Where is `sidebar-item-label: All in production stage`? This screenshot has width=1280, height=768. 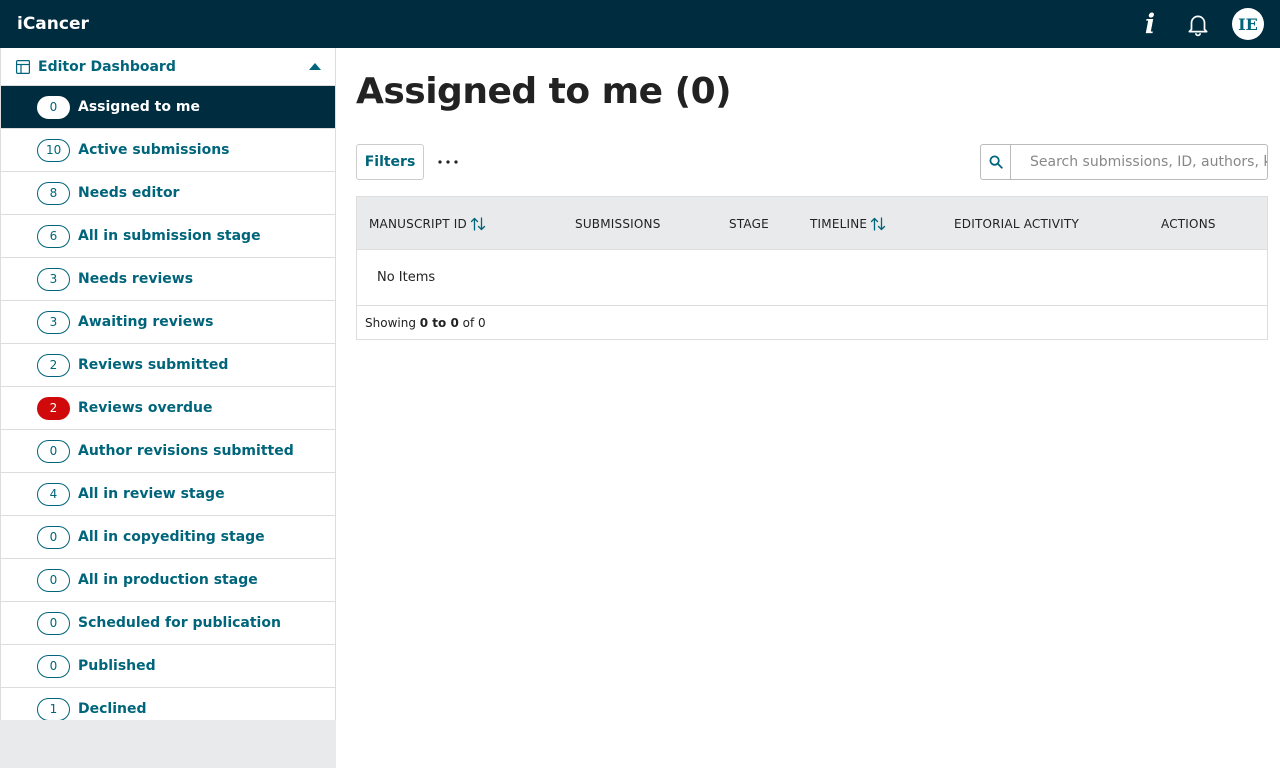
sidebar-item-label: All in production stage is located at coordinates (168, 580).